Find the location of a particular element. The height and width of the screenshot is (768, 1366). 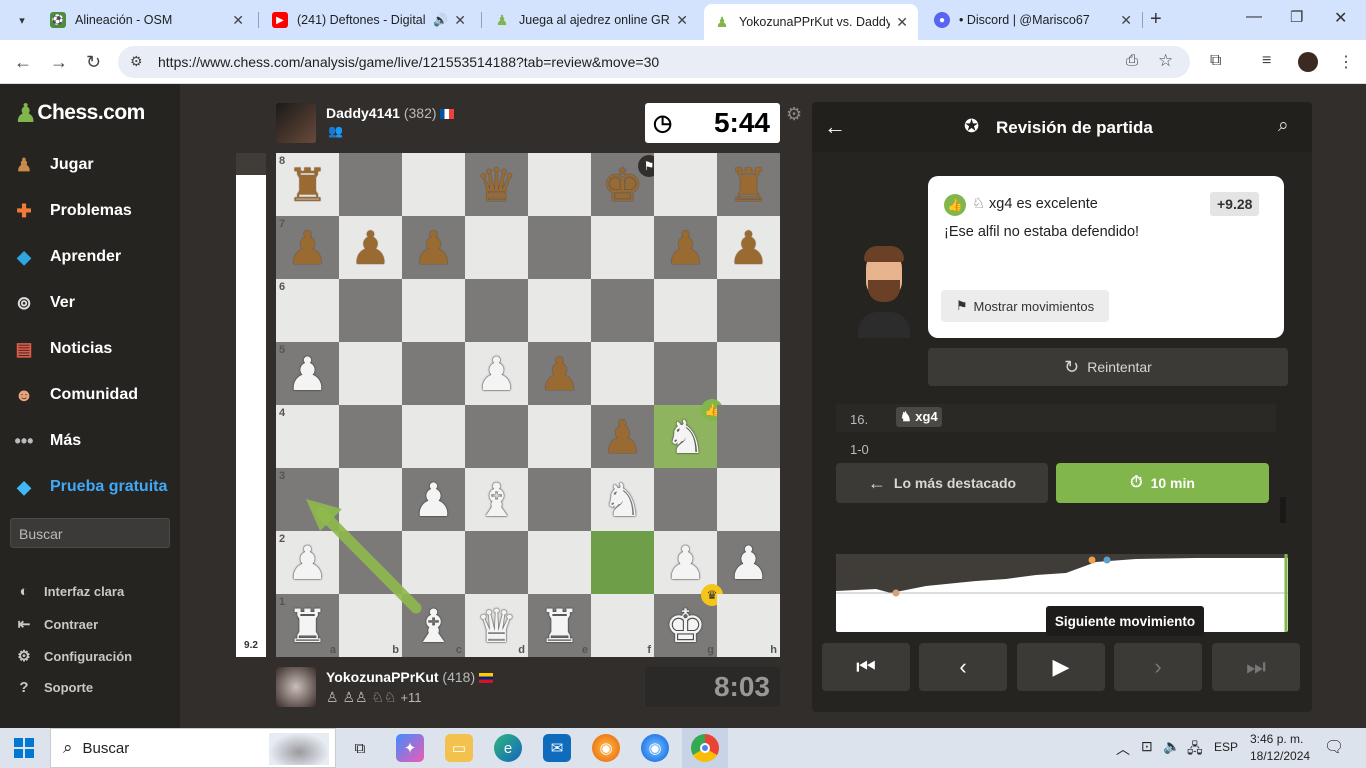

sidebar-item-news: ▤ Noticias is located at coordinates (61, 349).